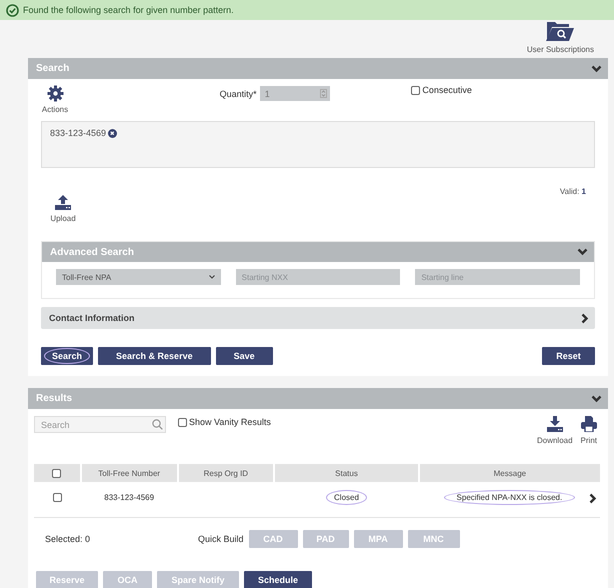 This screenshot has height=588, width=614. What do you see at coordinates (129, 473) in the screenshot?
I see `column-header: Toll-Free Number` at bounding box center [129, 473].